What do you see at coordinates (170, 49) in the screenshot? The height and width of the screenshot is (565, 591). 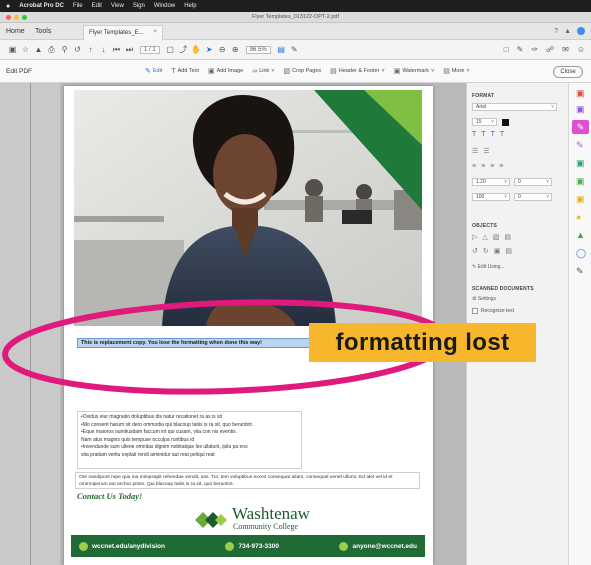 I see `fit-page-icon: ▢` at bounding box center [170, 49].